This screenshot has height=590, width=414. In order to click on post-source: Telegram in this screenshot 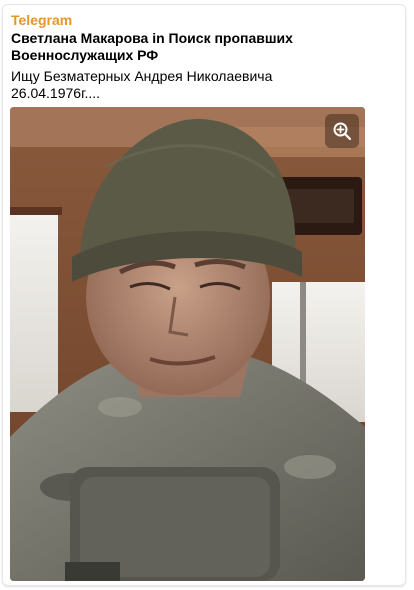, I will do `click(41, 20)`.